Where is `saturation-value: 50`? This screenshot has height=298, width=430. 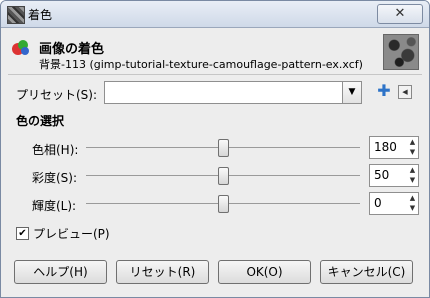
saturation-value: 50 is located at coordinates (382, 175).